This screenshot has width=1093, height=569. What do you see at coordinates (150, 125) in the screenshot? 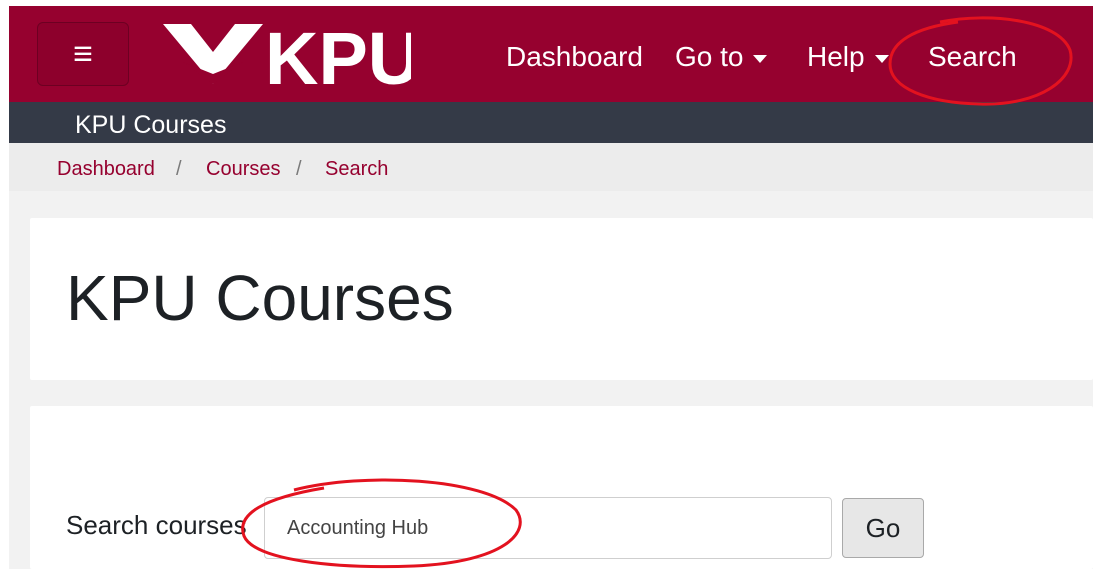
I see `site-name: KPU Courses` at bounding box center [150, 125].